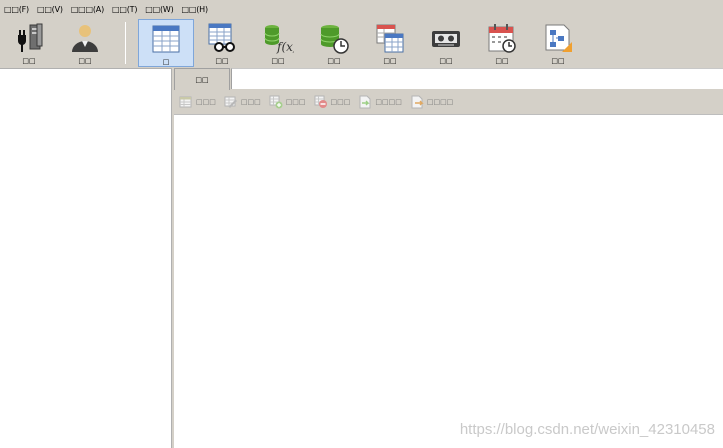 Image resolution: width=723 pixels, height=448 pixels. I want to click on toolbar-backup-label: □□, so click(446, 61).